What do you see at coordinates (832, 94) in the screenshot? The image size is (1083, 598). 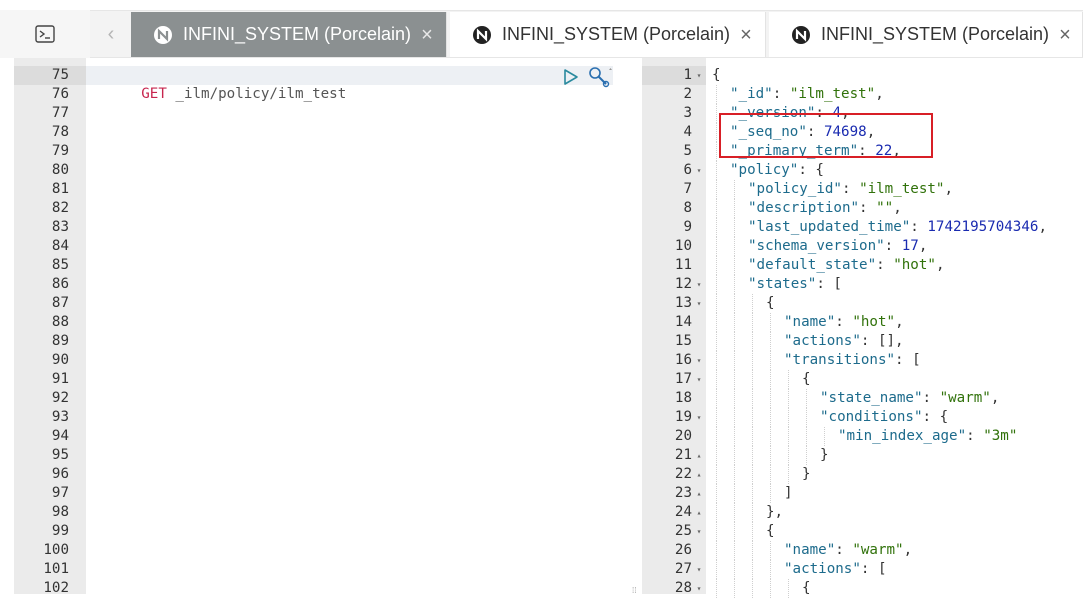 I see `json-string: "ilm_test"` at bounding box center [832, 94].